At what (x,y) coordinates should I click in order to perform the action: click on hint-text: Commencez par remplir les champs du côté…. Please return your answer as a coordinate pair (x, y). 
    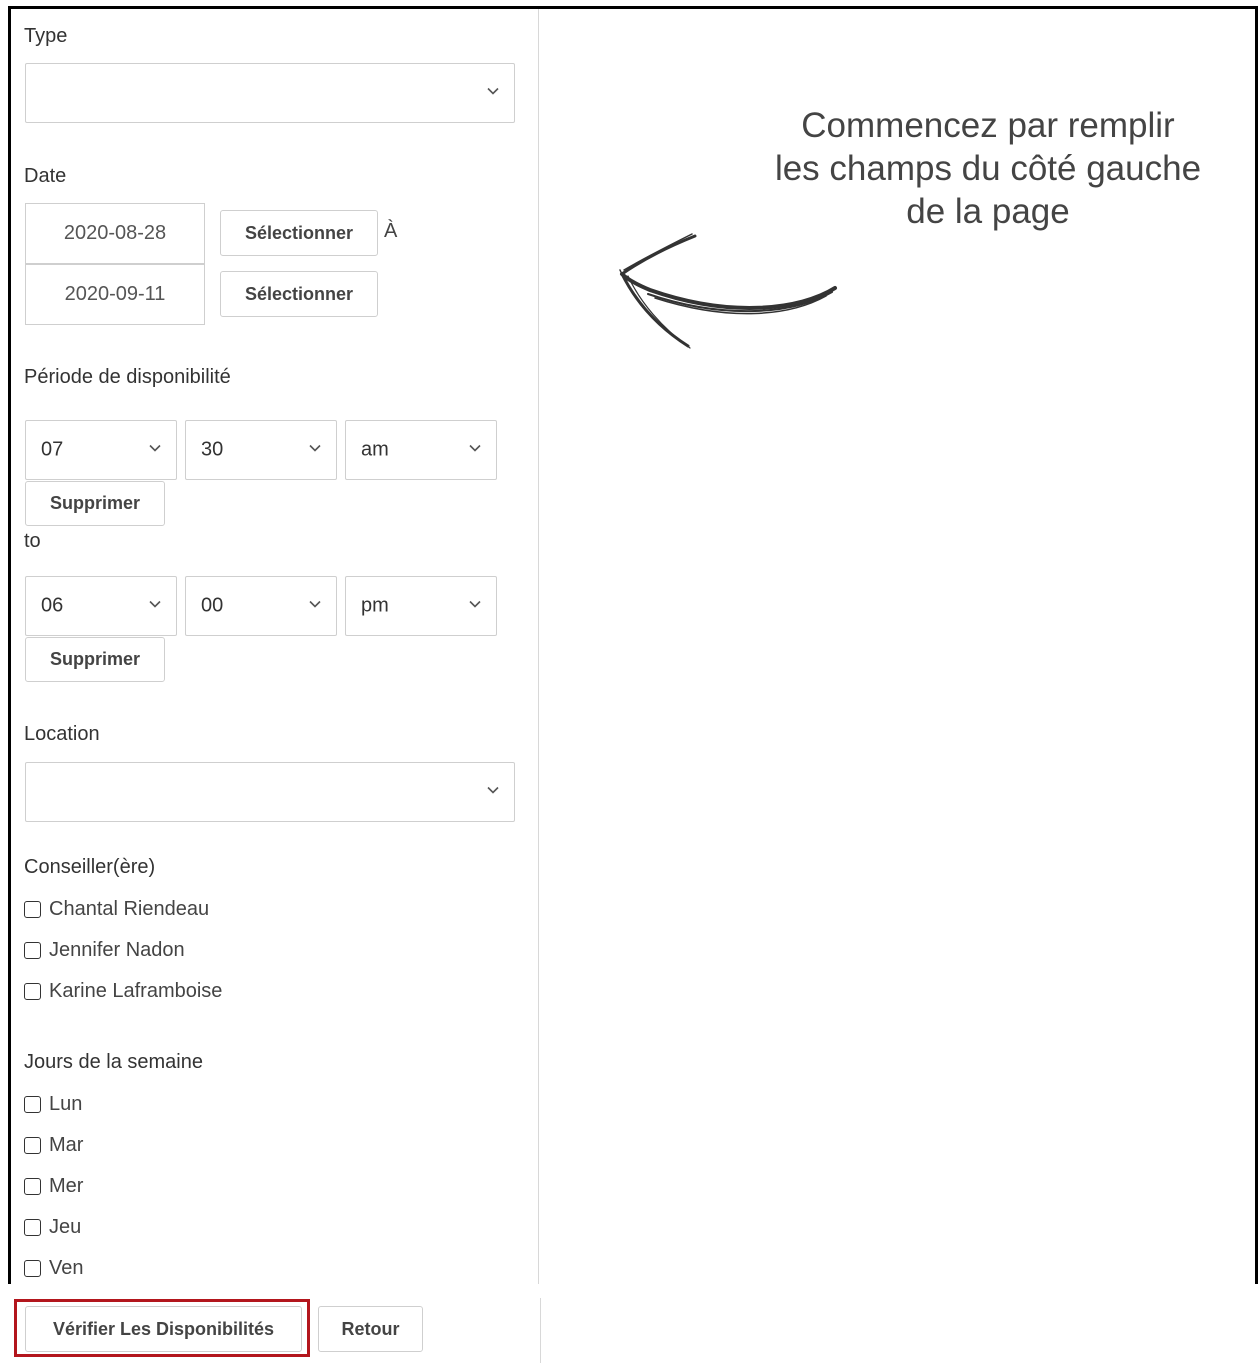
    Looking at the image, I should click on (988, 168).